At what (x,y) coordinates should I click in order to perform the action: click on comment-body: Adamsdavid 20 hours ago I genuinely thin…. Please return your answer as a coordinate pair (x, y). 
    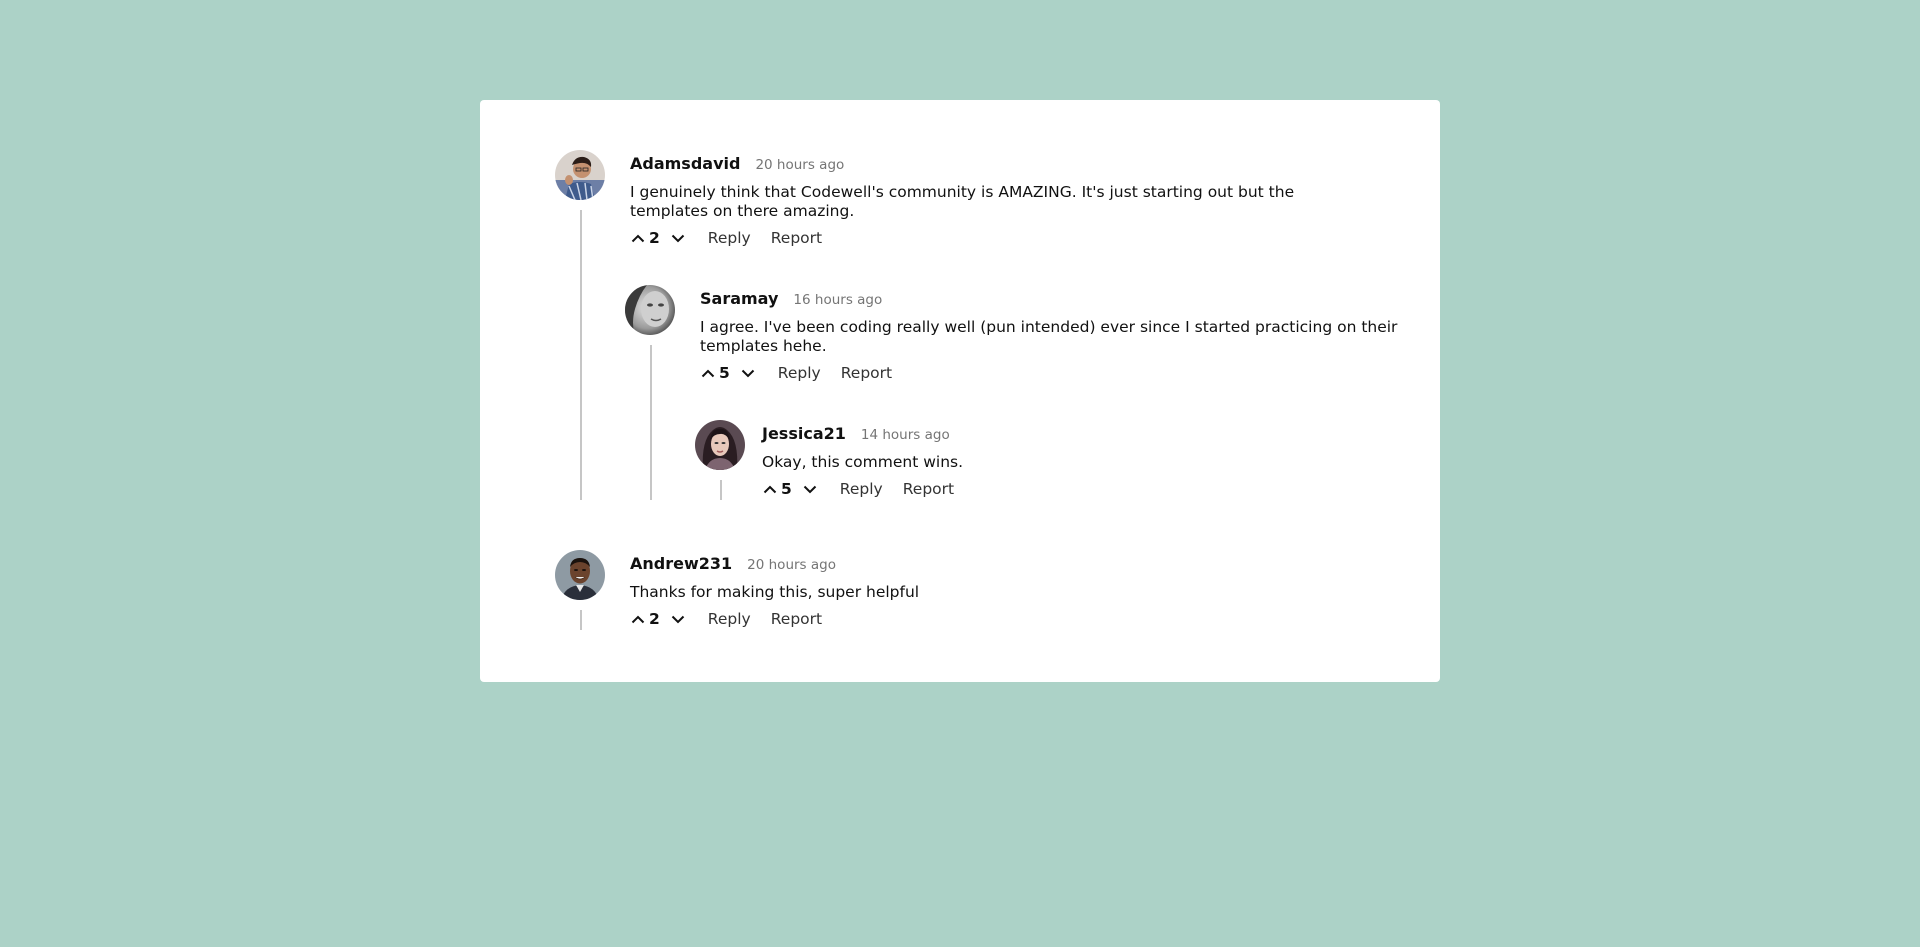
    Looking at the image, I should click on (1000, 199).